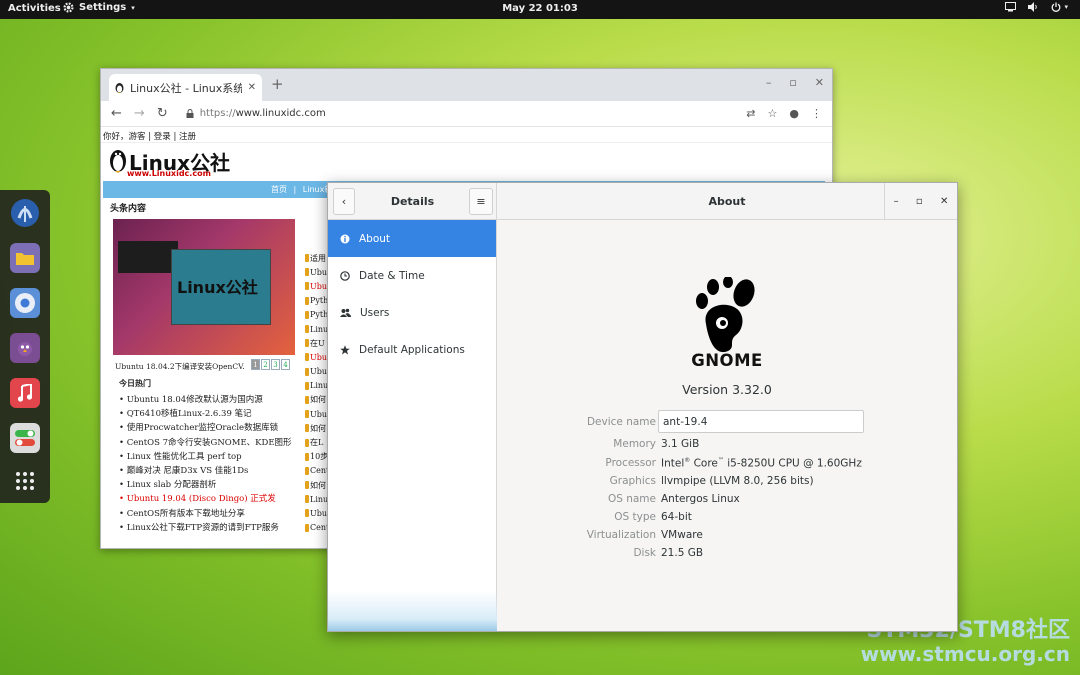 The image size is (1080, 675). I want to click on list-item: • Ubuntu 18.04修改默认源为国内源, so click(209, 400).